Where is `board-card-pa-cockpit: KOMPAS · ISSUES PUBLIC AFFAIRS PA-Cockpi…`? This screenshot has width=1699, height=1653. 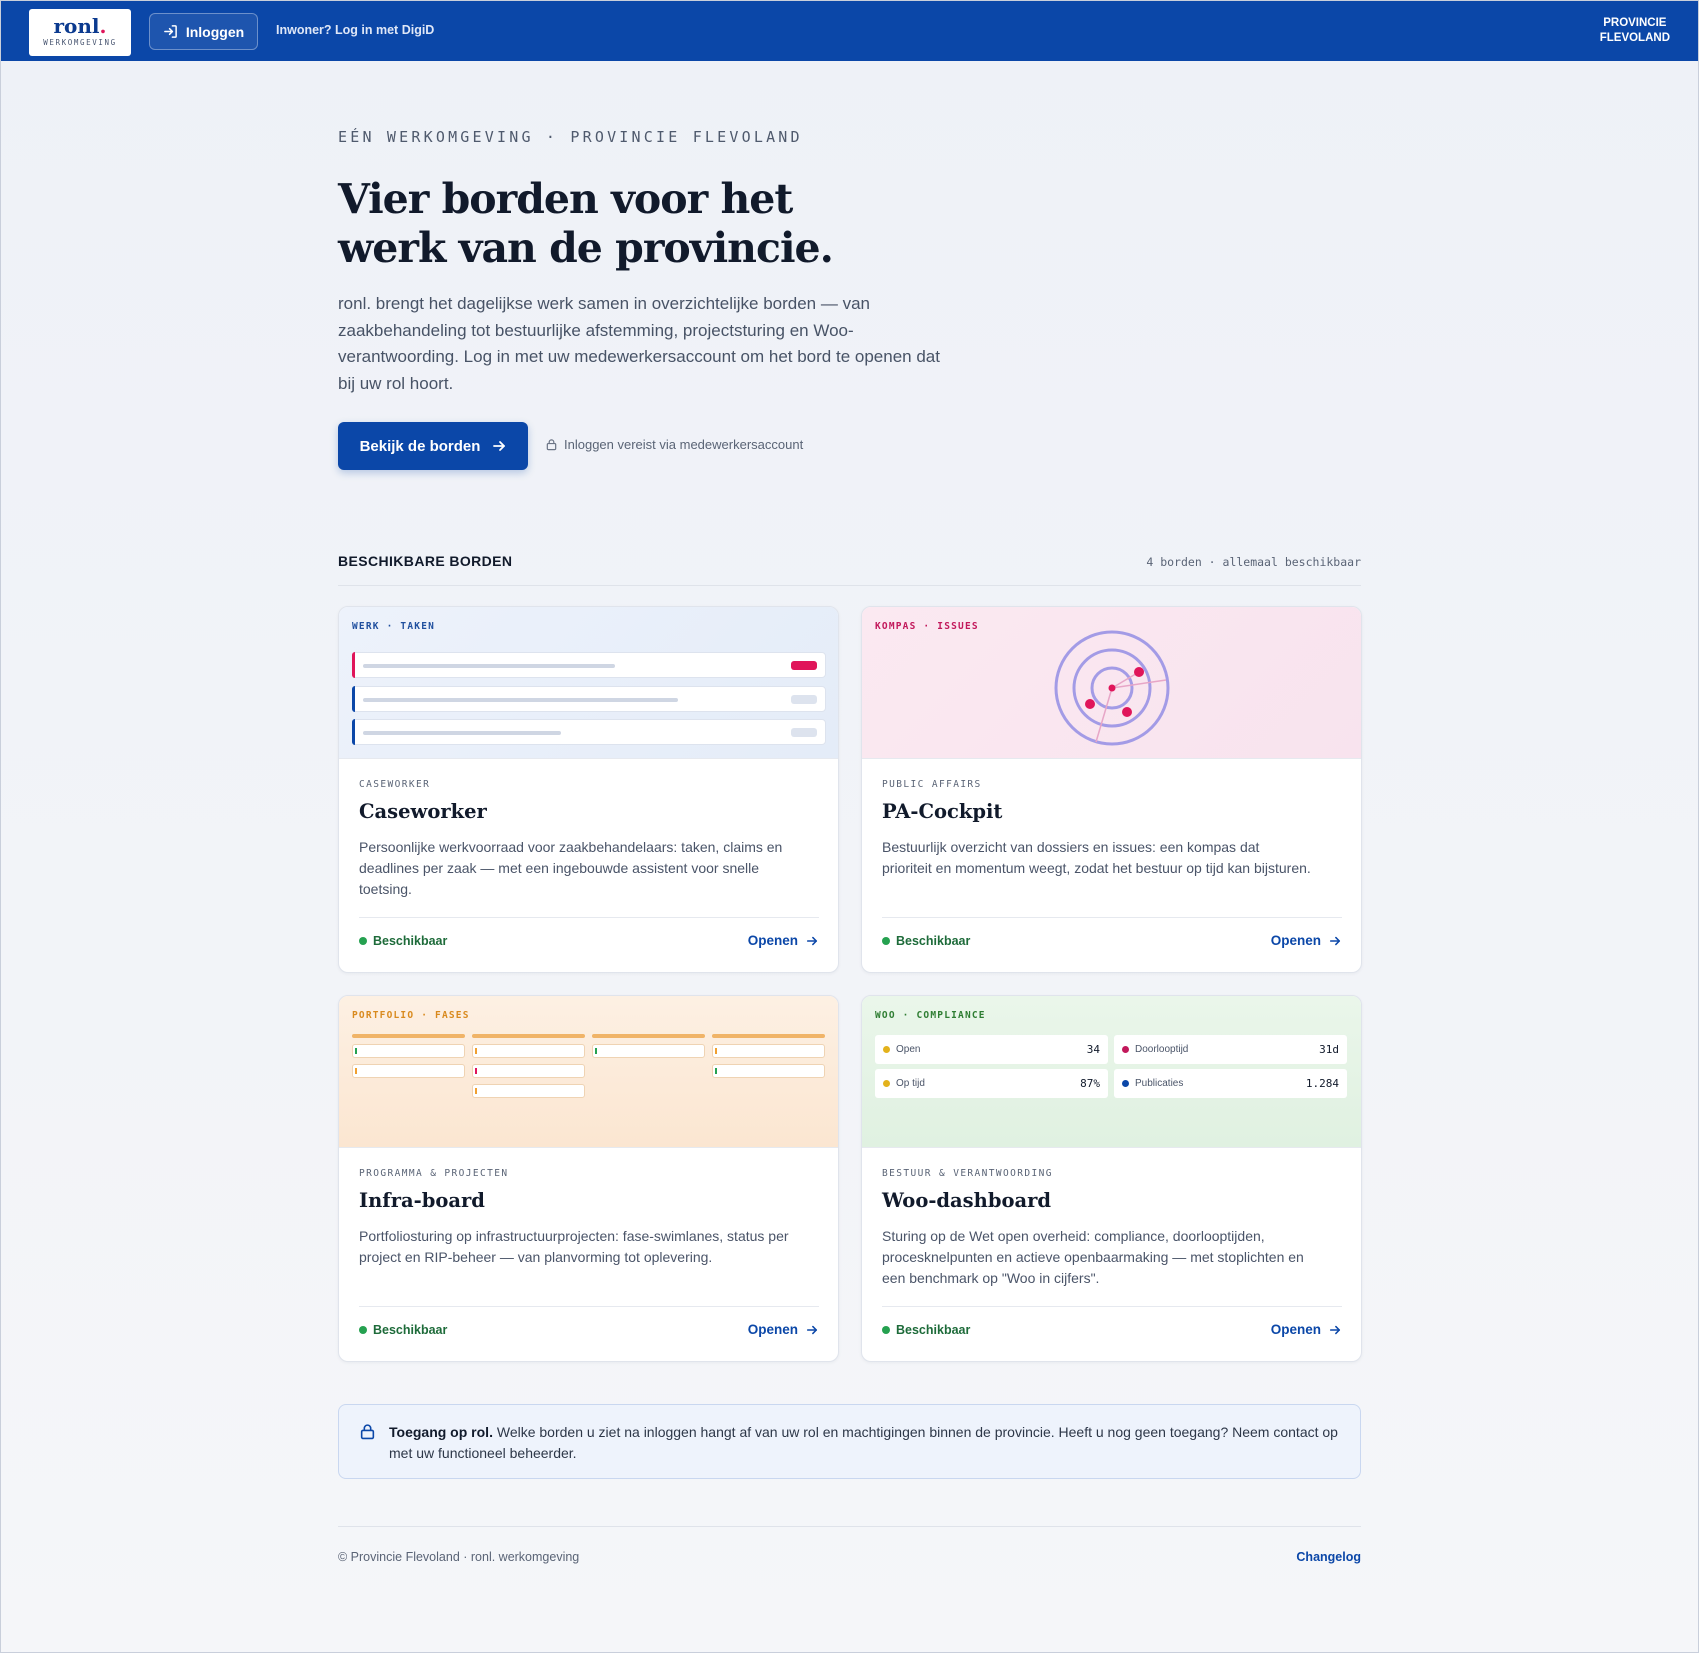 board-card-pa-cockpit: KOMPAS · ISSUES PUBLIC AFFAIRS PA-Cockpi… is located at coordinates (1111, 789).